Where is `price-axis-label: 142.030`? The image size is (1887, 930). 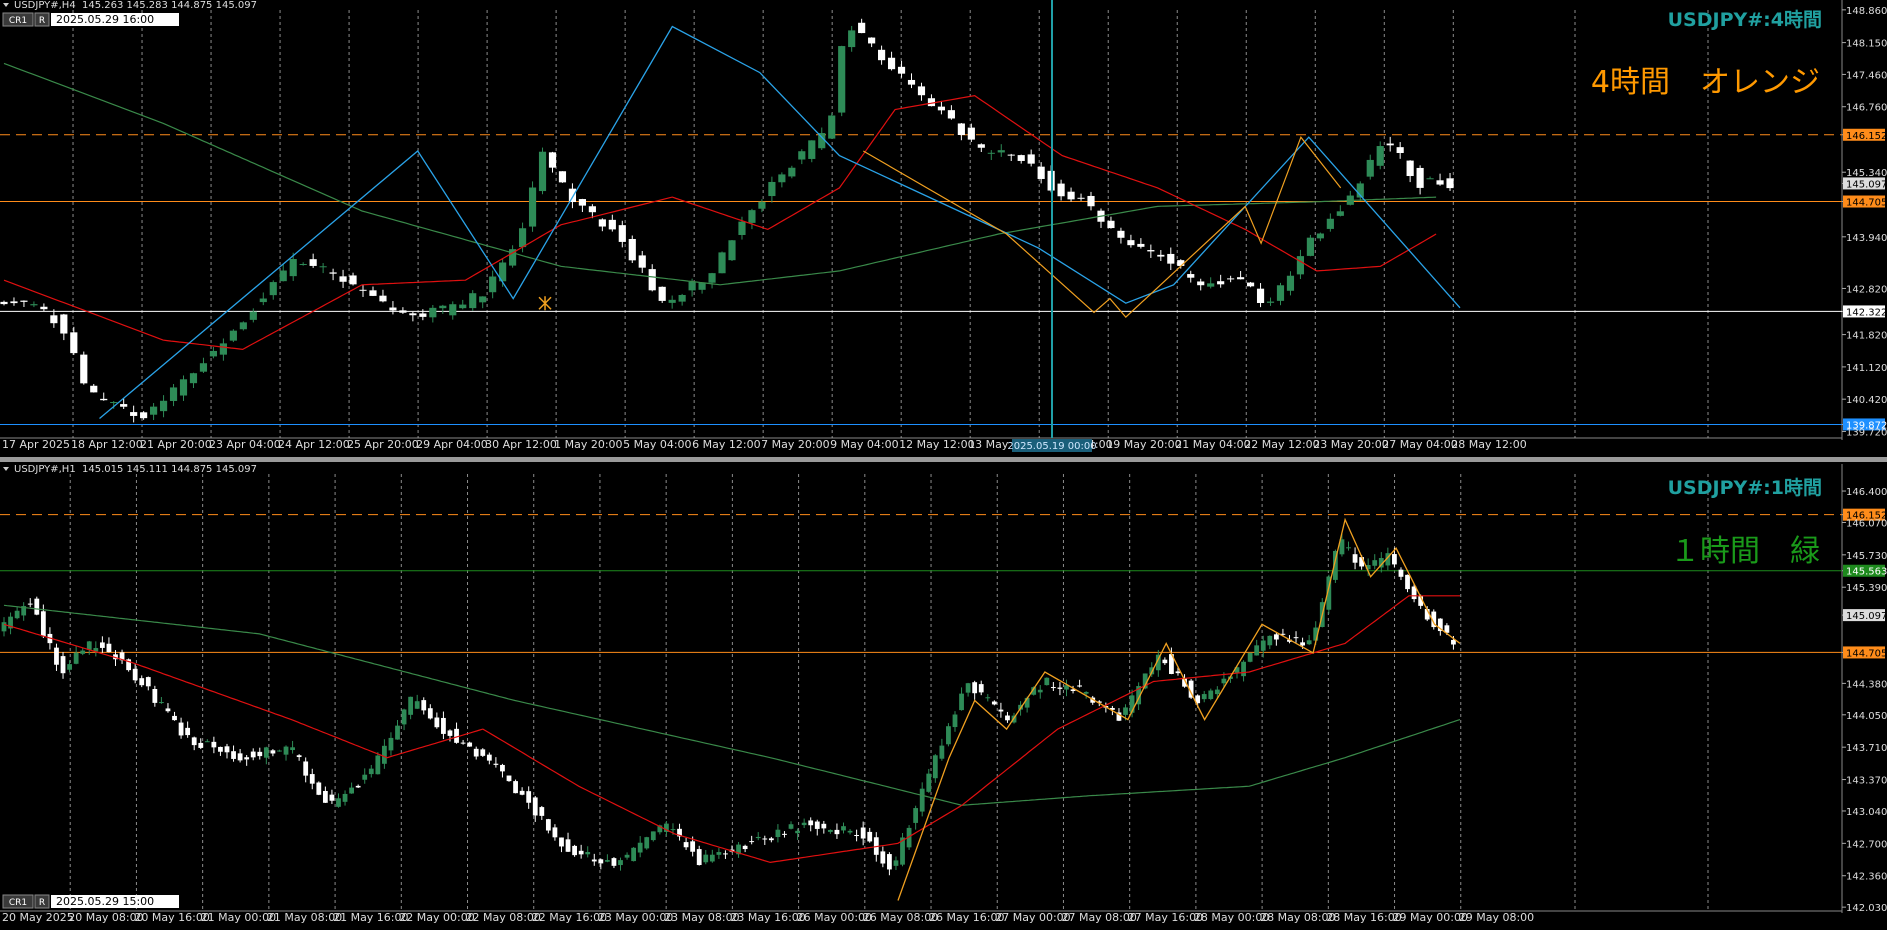
price-axis-label: 142.030 is located at coordinates (1866, 908).